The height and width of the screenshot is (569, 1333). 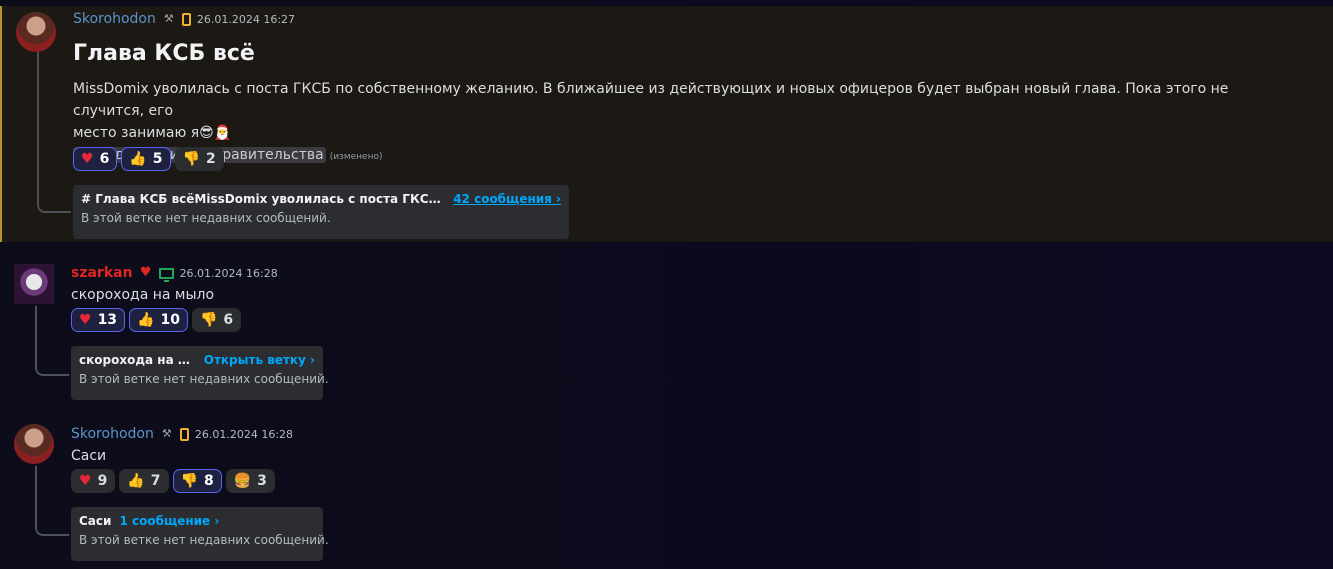 I want to click on reaction-count: 8, so click(x=208, y=481).